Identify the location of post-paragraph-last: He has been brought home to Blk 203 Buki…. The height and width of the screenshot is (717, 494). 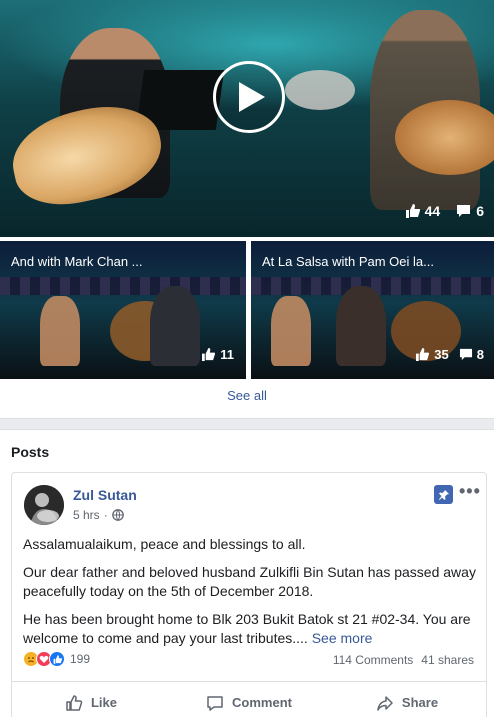
(250, 629).